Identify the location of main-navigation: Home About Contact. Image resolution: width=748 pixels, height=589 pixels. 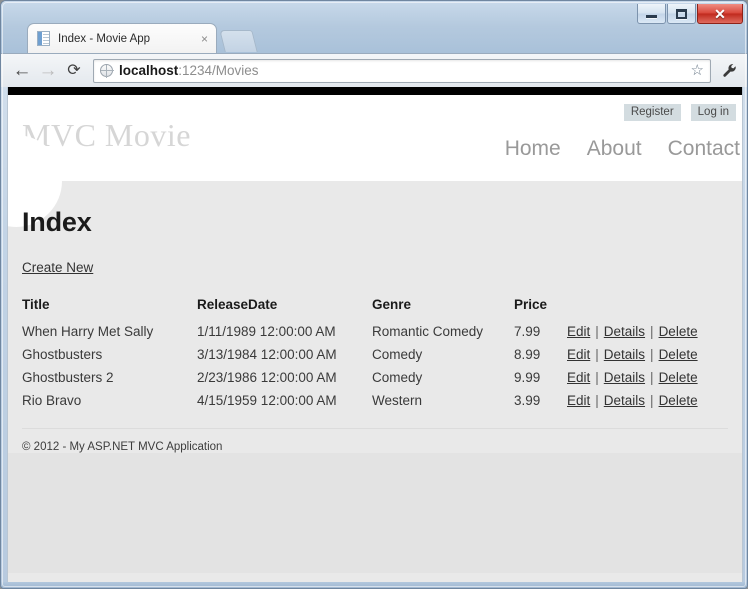
(622, 149).